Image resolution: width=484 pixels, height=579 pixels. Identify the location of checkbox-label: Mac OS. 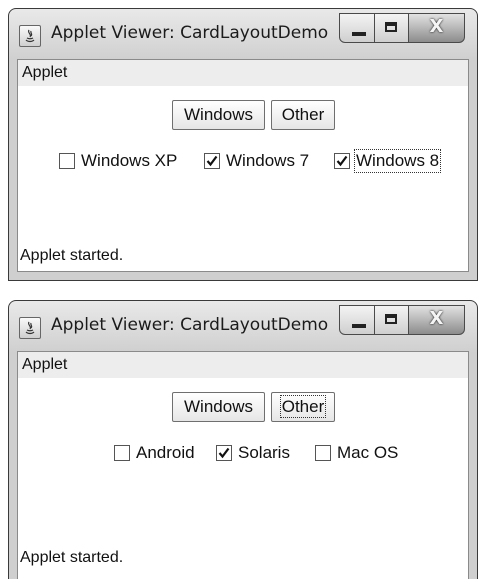
(368, 452).